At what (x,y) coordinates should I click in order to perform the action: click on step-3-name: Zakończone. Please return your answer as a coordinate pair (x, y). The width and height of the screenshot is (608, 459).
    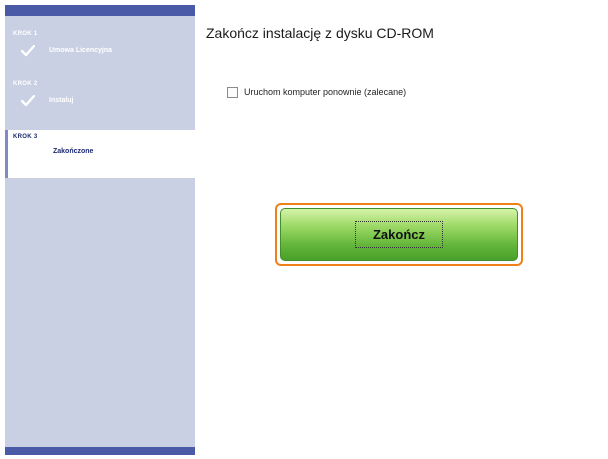
    Looking at the image, I should click on (73, 151).